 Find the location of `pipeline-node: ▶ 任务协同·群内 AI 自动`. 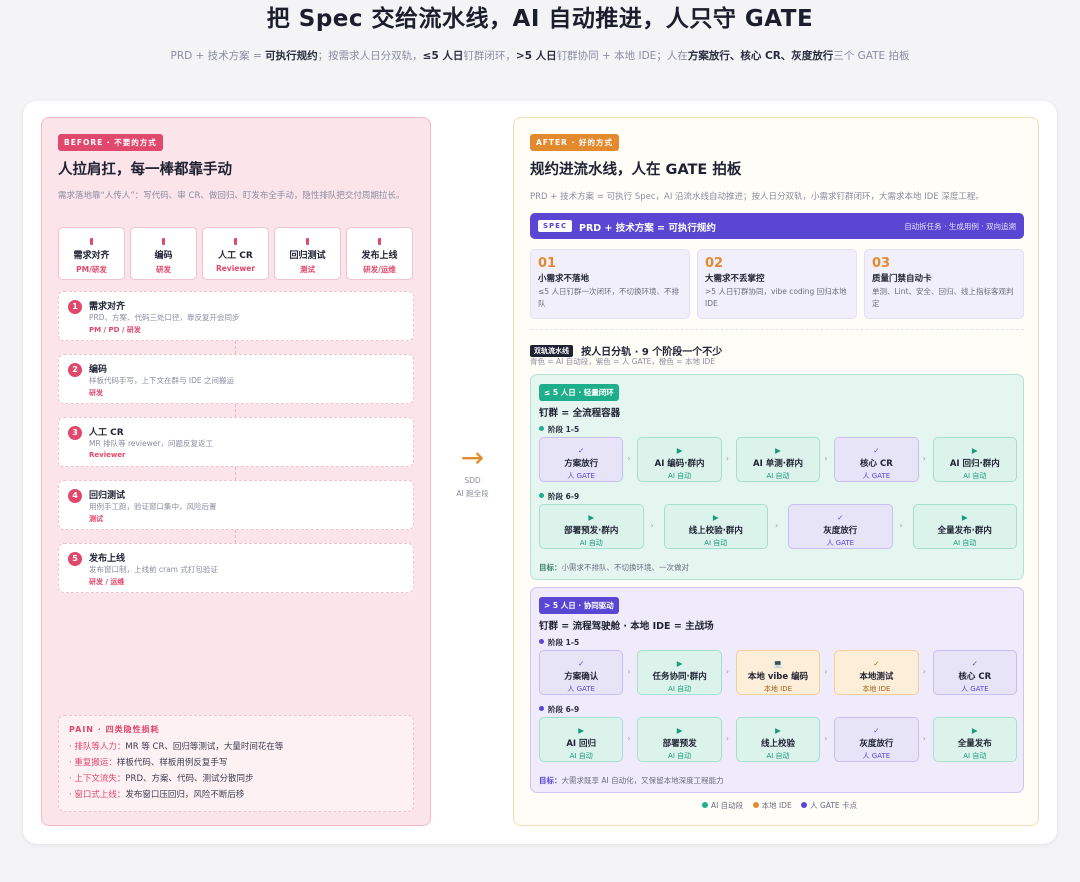

pipeline-node: ▶ 任务协同·群内 AI 自动 is located at coordinates (679, 672).